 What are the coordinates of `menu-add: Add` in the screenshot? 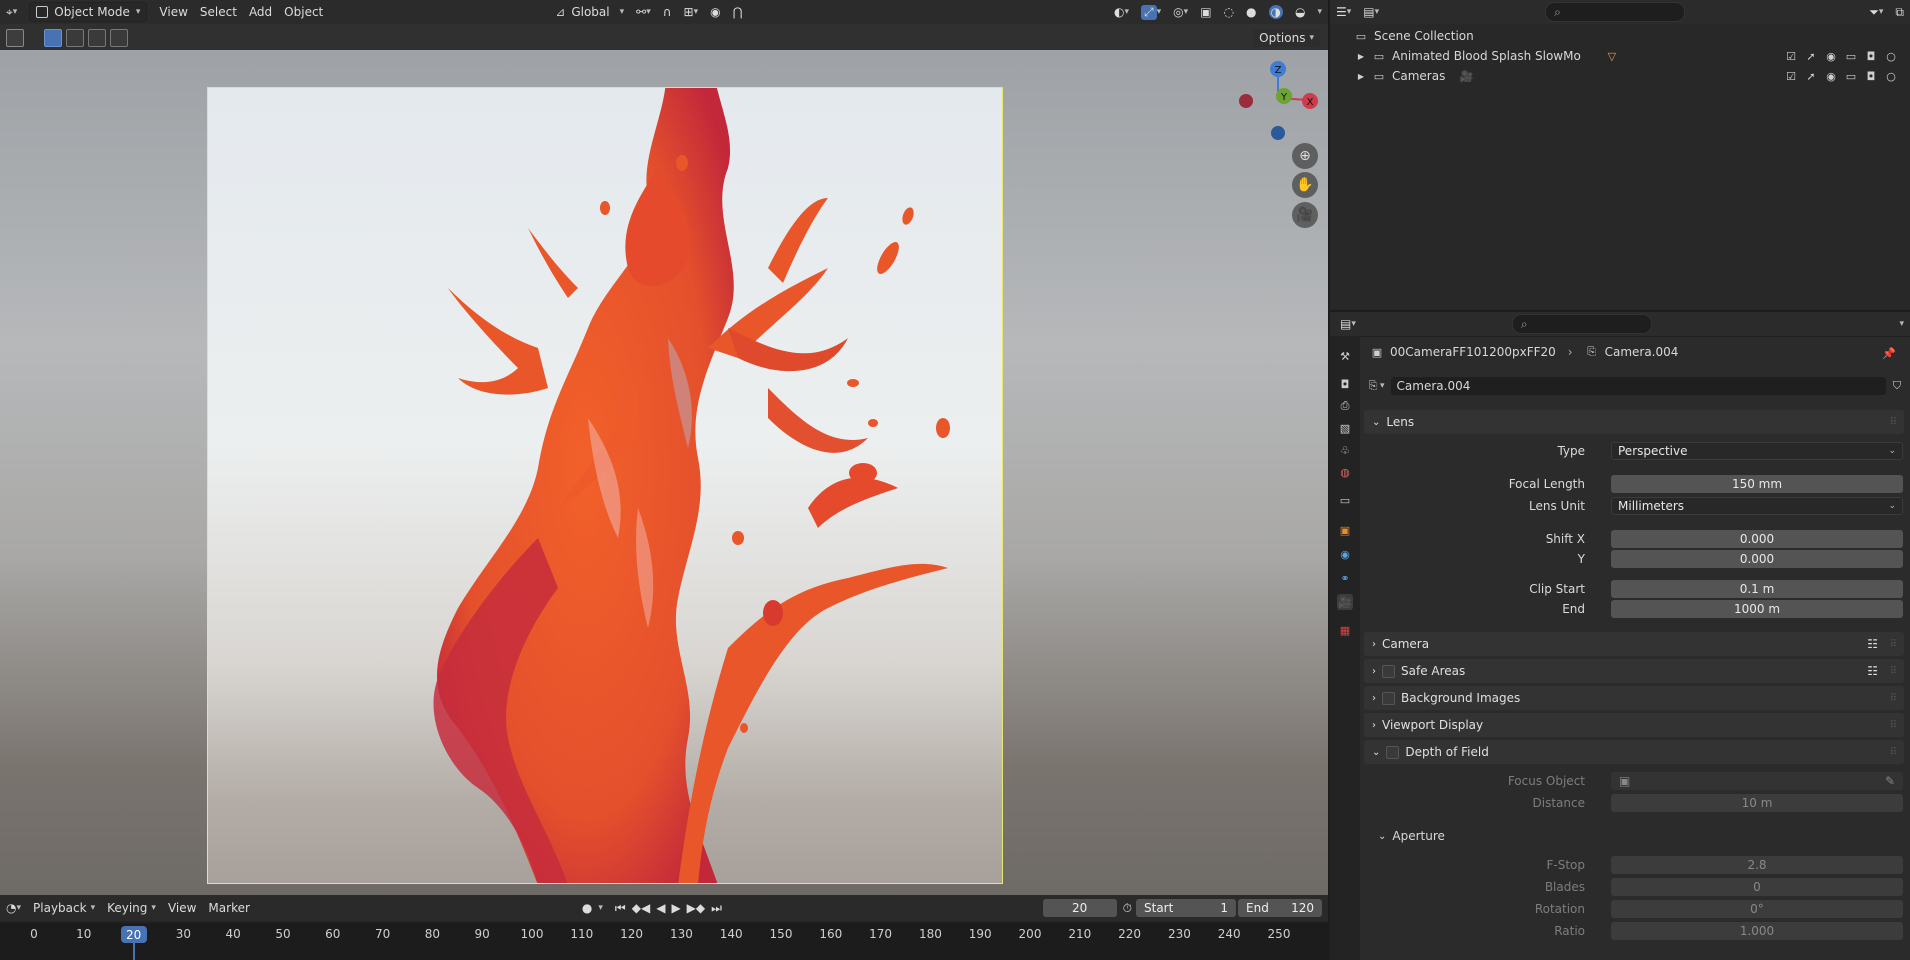 It's located at (260, 12).